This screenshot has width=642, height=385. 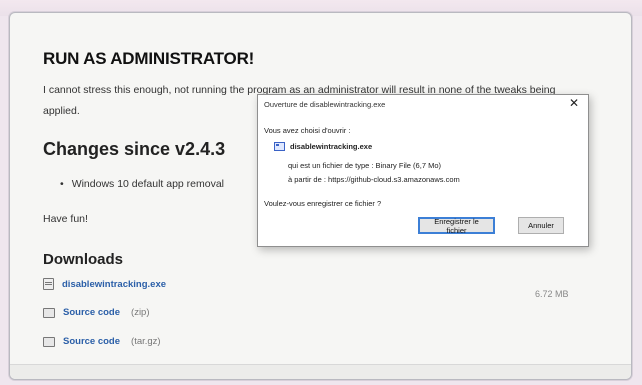 What do you see at coordinates (323, 203) in the screenshot?
I see `dialog-question: Voulez-vous enregistrer ce fichier ?` at bounding box center [323, 203].